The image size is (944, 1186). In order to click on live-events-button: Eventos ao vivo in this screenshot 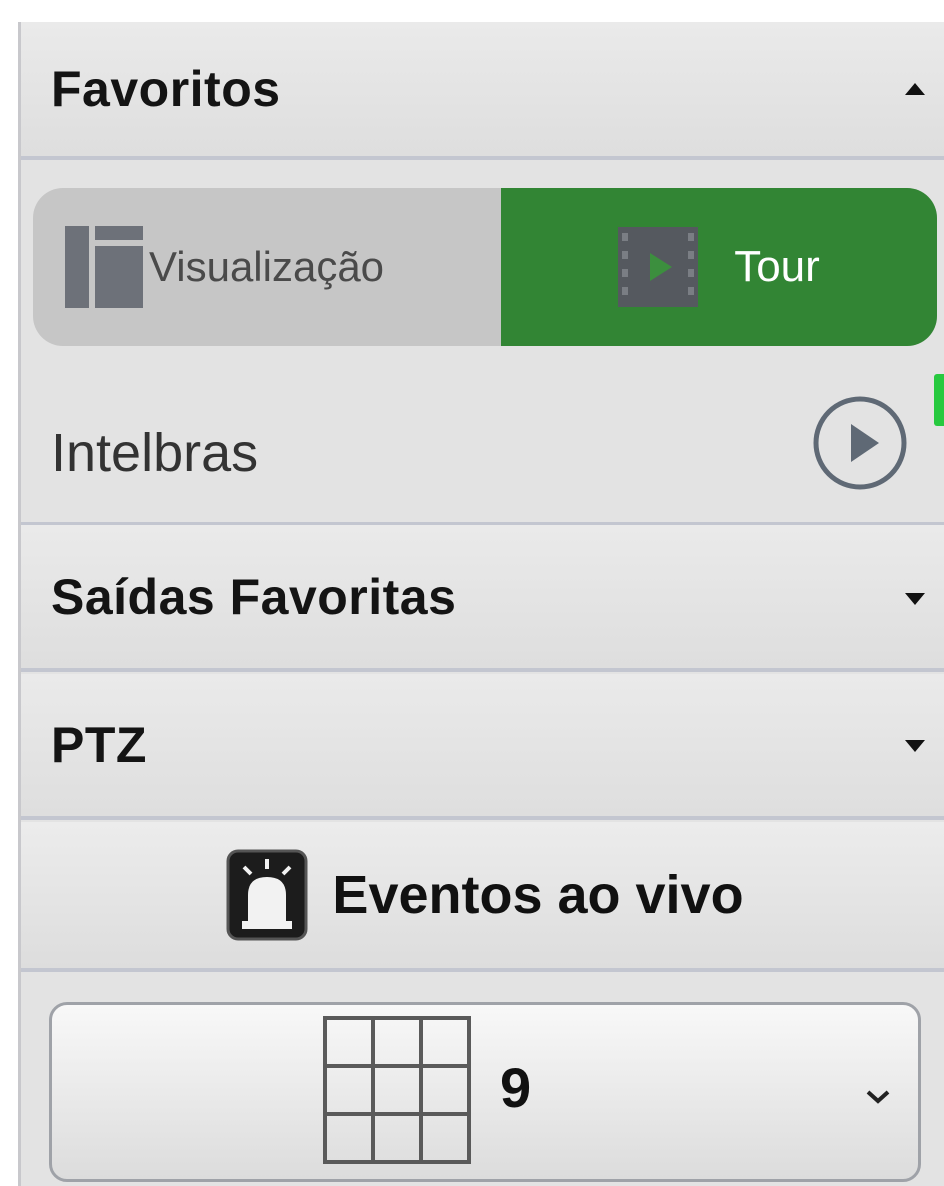, I will do `click(482, 897)`.